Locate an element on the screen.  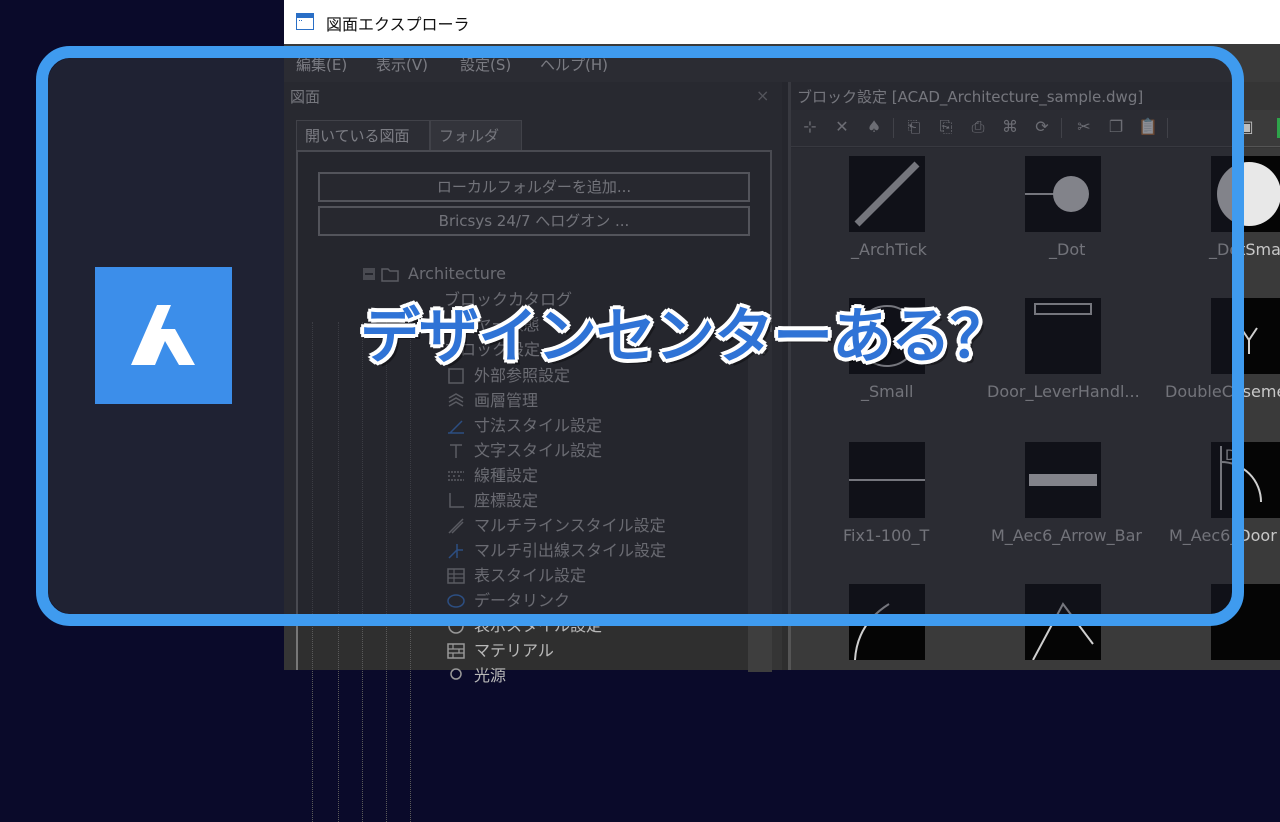
material-icon is located at coordinates (456, 651).